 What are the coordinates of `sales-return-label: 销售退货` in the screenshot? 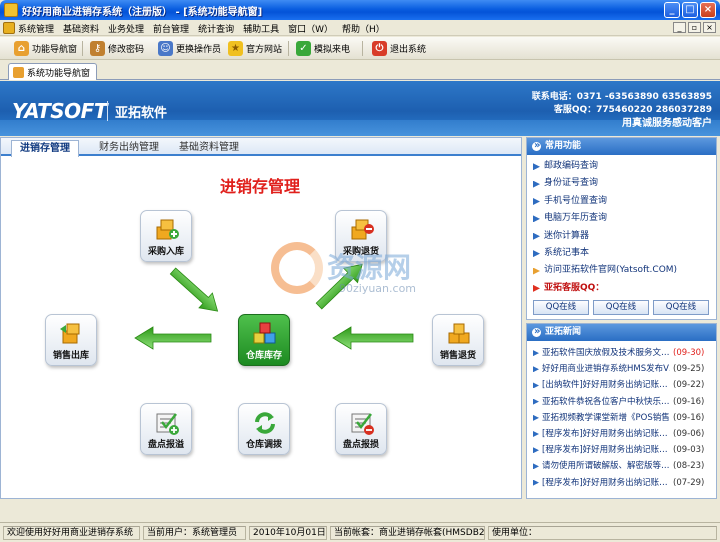 It's located at (457, 356).